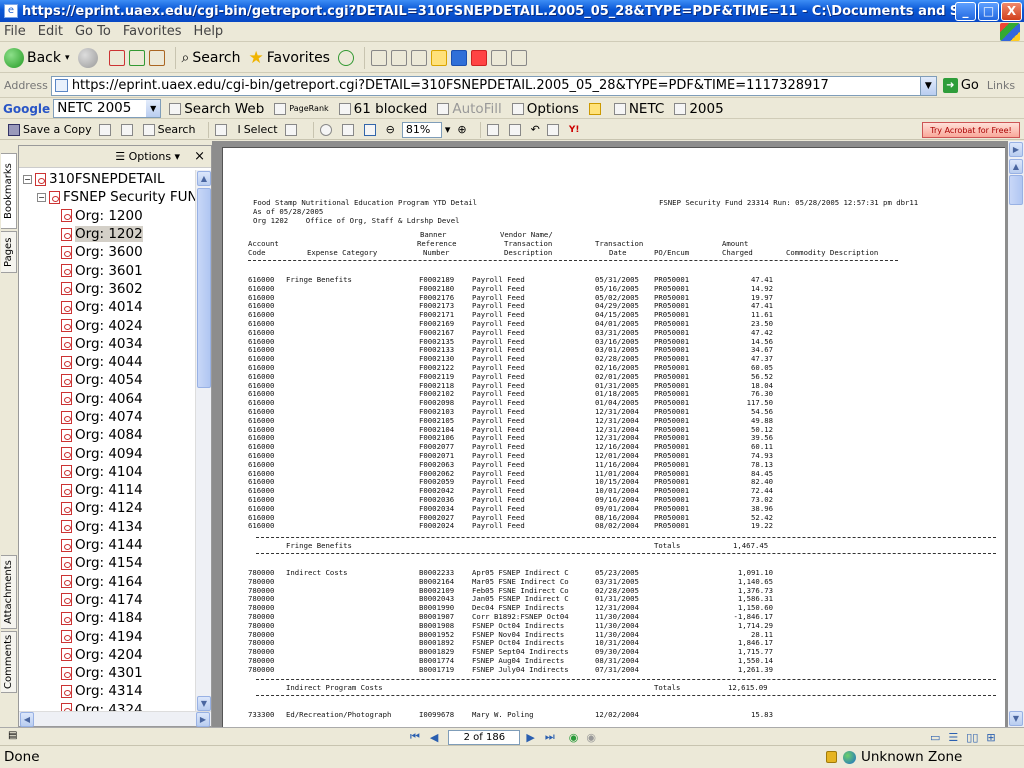 Image resolution: width=1024 pixels, height=768 pixels. What do you see at coordinates (147, 156) in the screenshot?
I see `options-menu: ☰ Options ▾` at bounding box center [147, 156].